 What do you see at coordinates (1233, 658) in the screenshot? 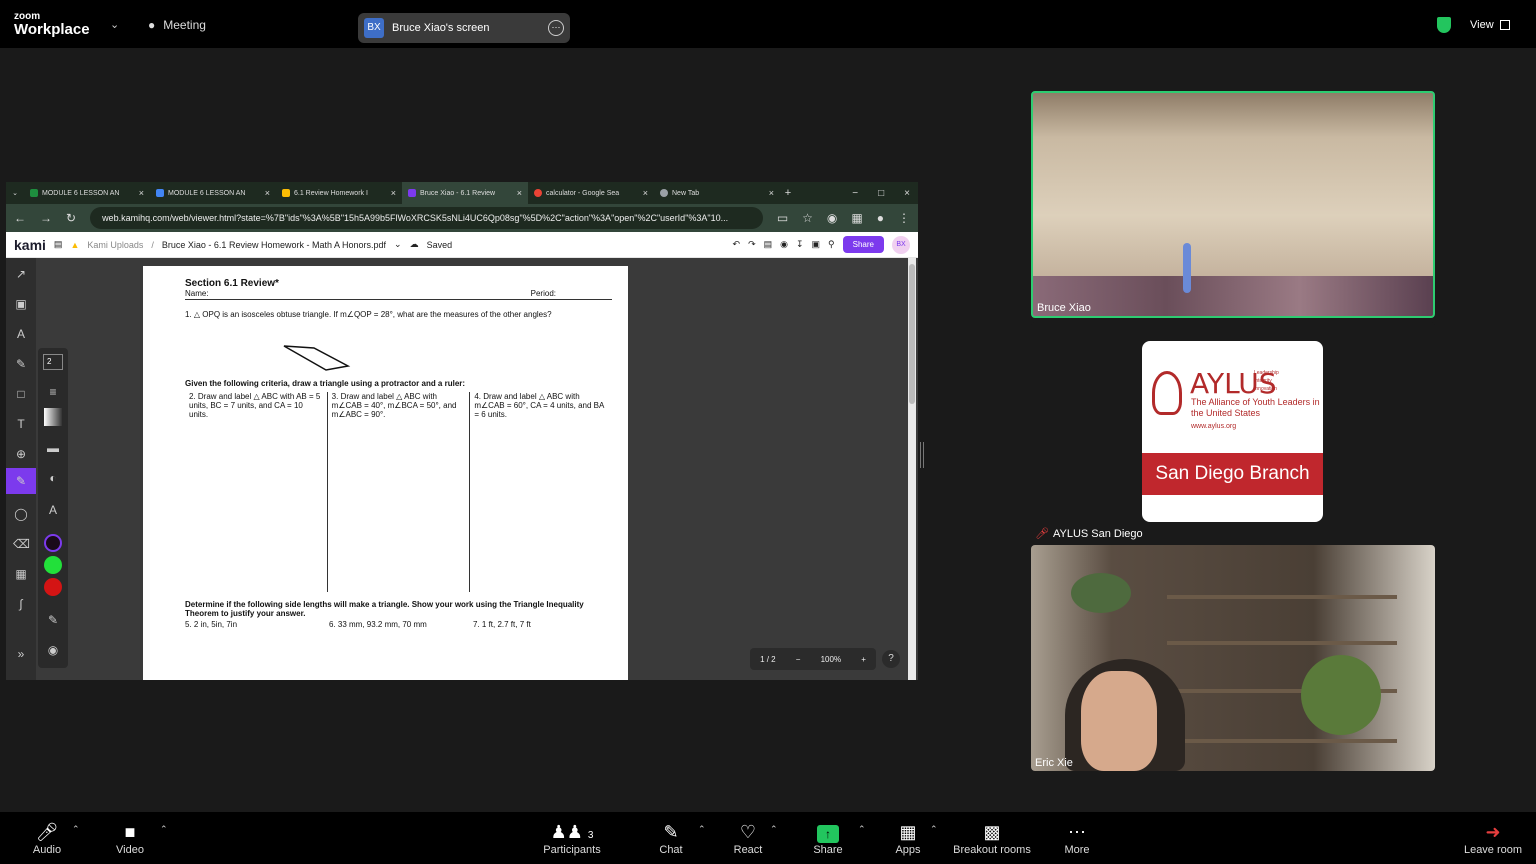
I see `video-tile-eric: Eric Xie` at bounding box center [1233, 658].